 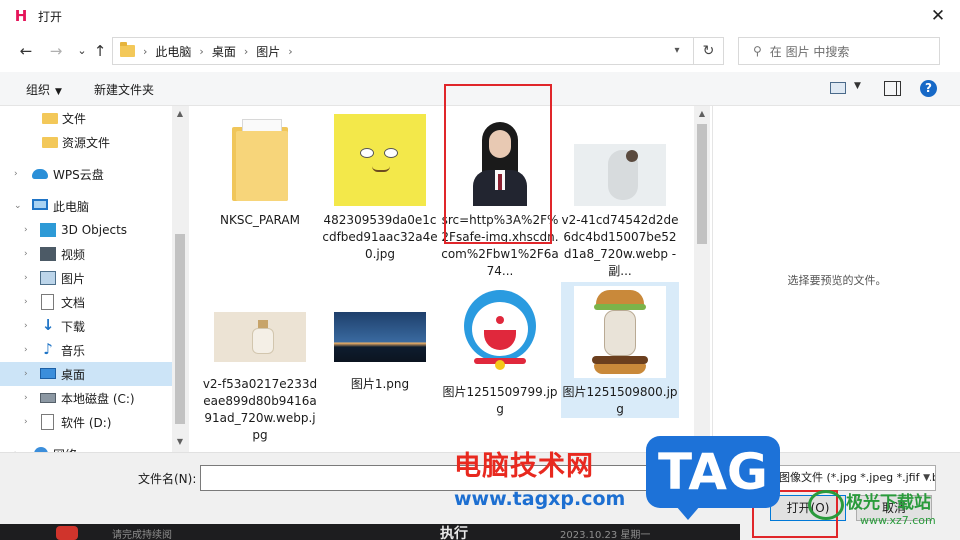 I want to click on watermark-site-logo-icon, so click(x=826, y=505).